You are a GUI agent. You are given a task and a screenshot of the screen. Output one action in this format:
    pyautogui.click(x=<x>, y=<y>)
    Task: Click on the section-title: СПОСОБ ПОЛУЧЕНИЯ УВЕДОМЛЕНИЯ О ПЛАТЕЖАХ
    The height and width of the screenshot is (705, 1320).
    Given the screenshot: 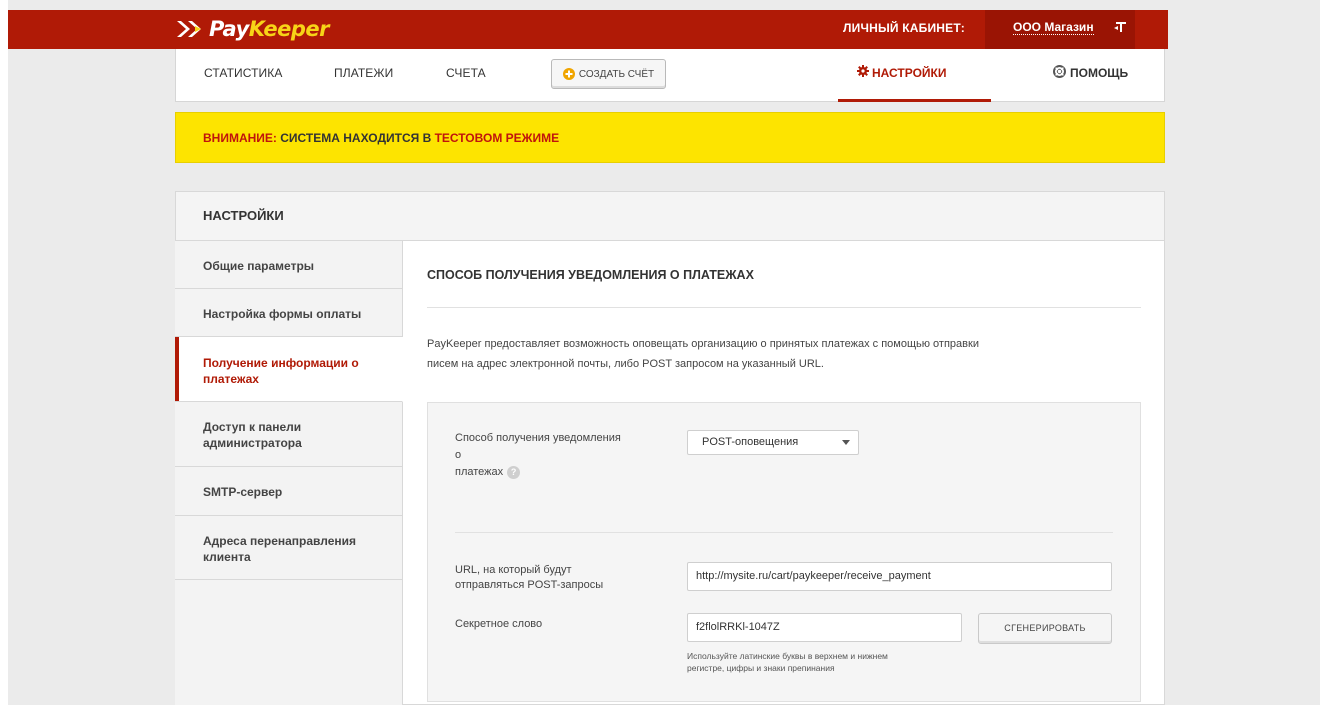 What is the action you would take?
    pyautogui.click(x=590, y=275)
    